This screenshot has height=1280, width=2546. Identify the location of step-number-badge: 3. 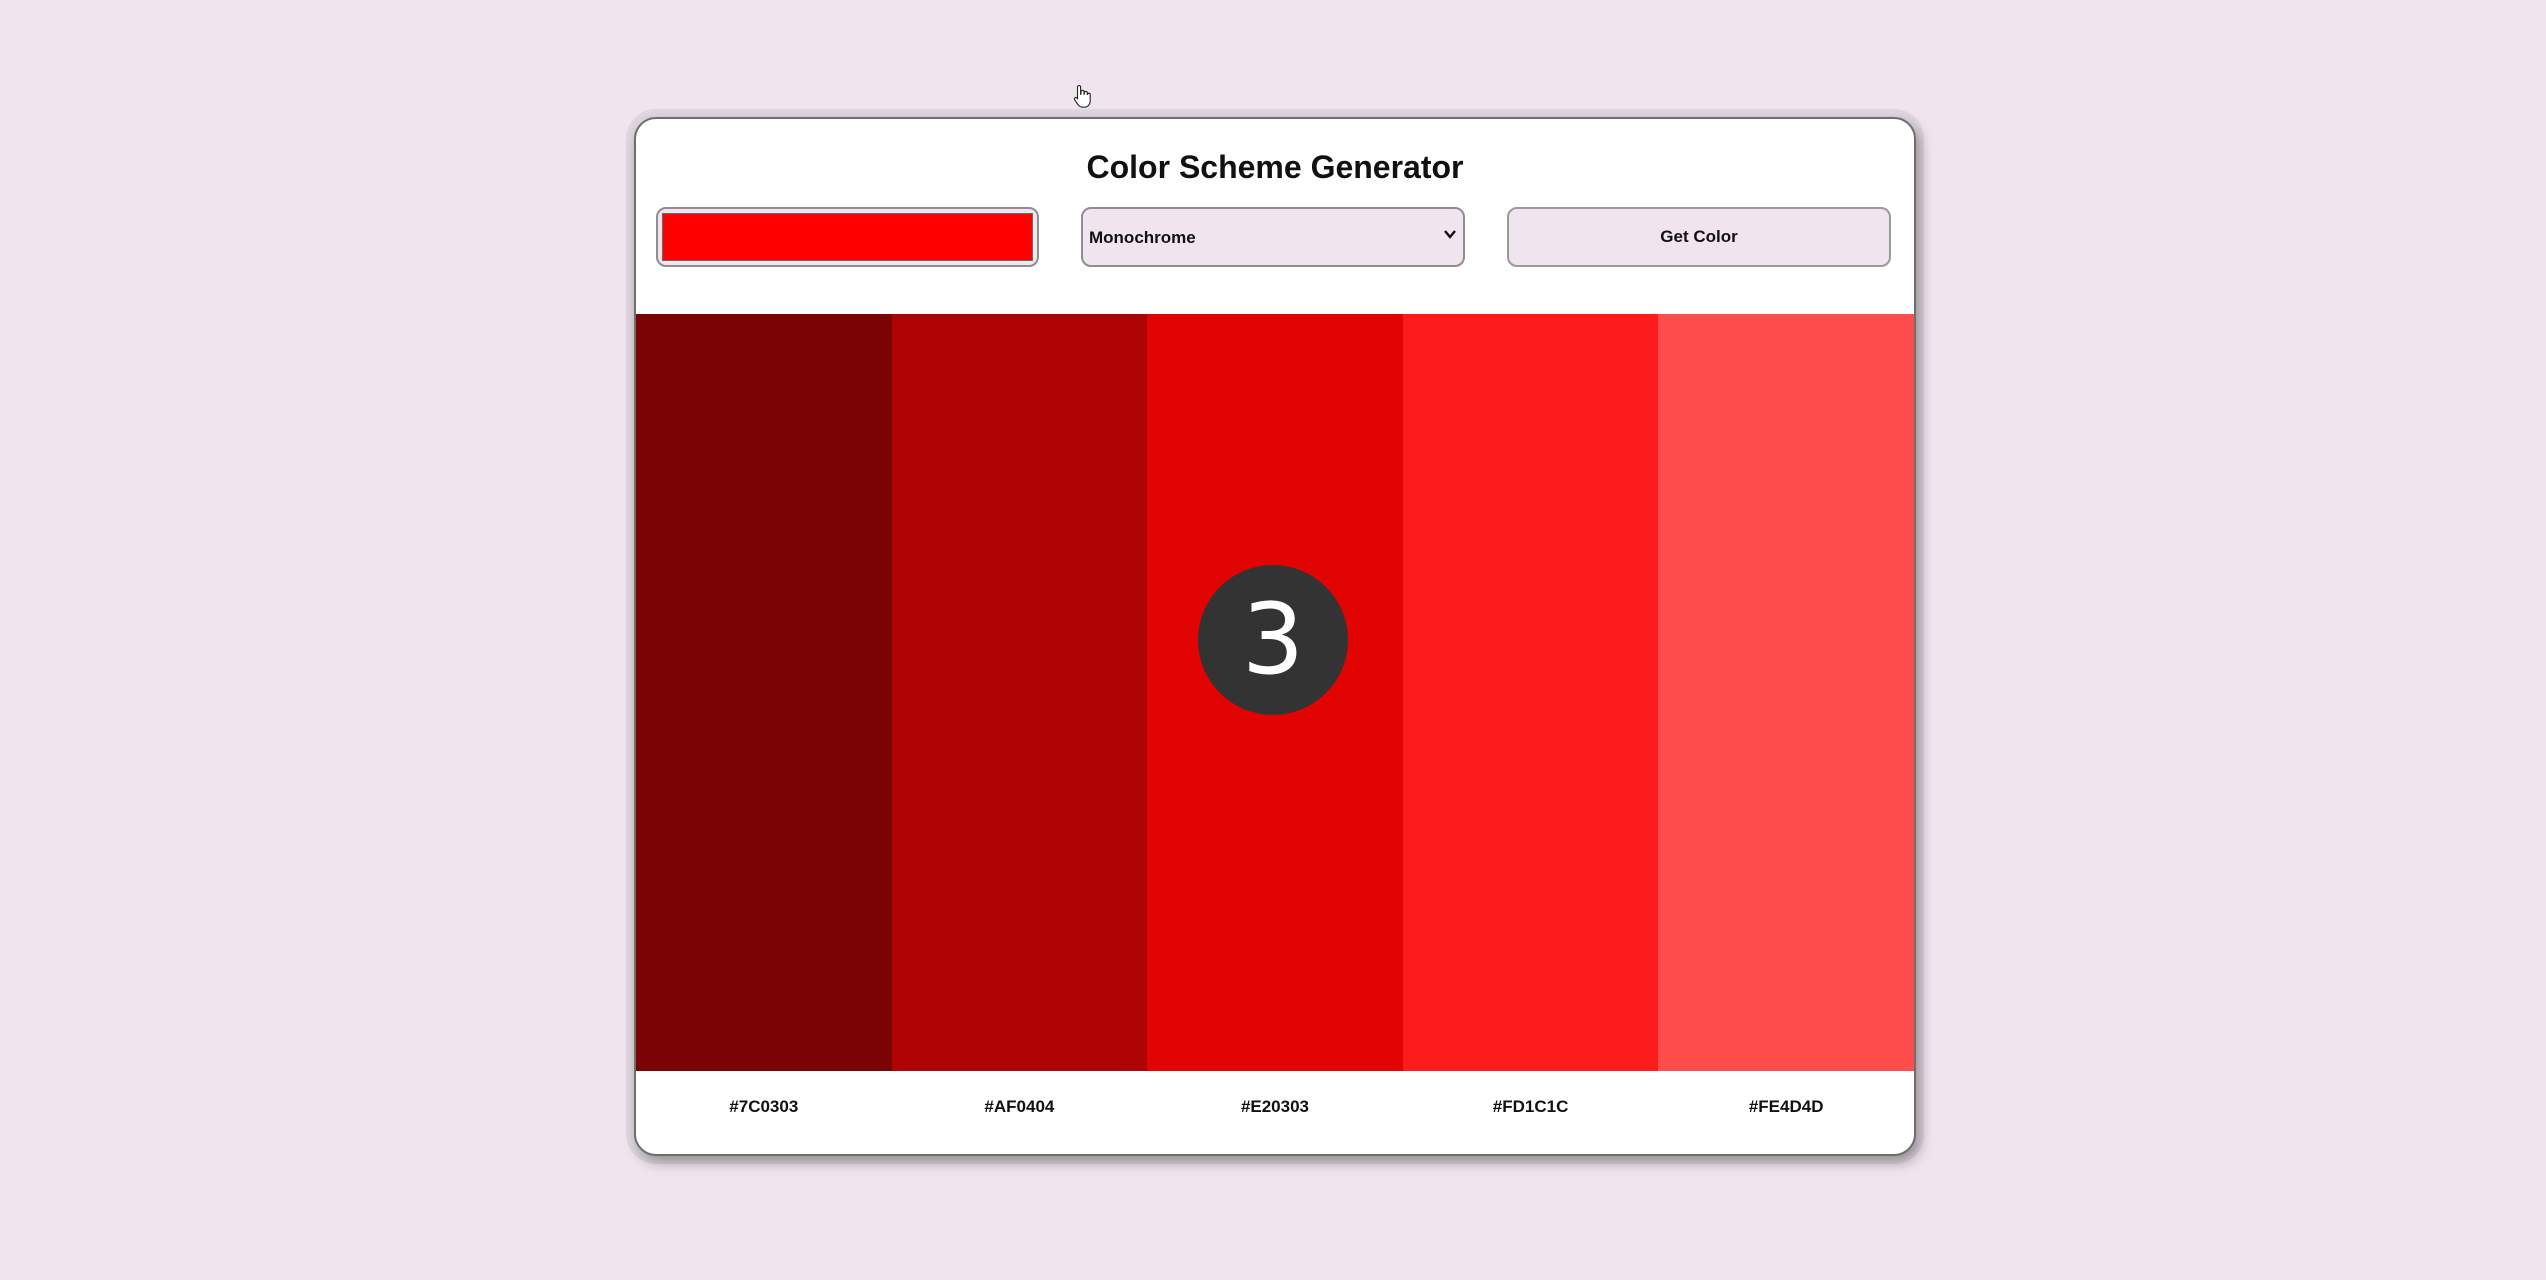
(1273, 640).